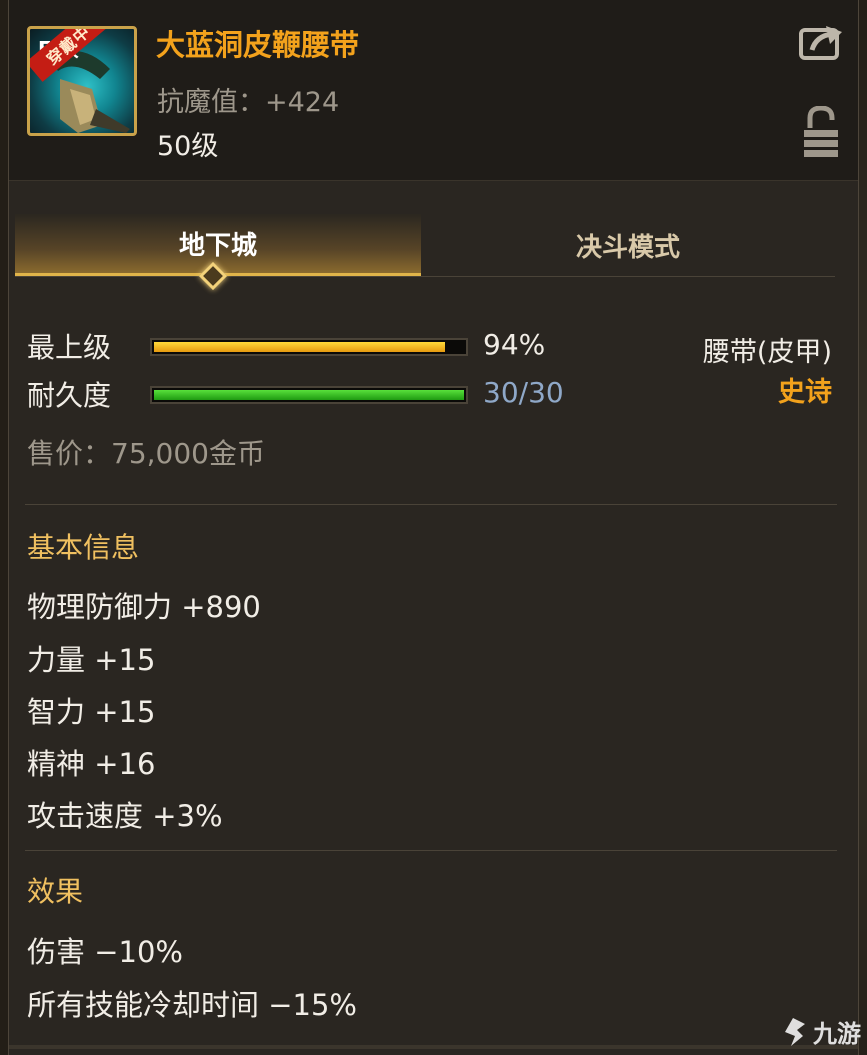 Image resolution: width=867 pixels, height=1055 pixels. I want to click on basic-info-line: 智力 +15, so click(91, 712).